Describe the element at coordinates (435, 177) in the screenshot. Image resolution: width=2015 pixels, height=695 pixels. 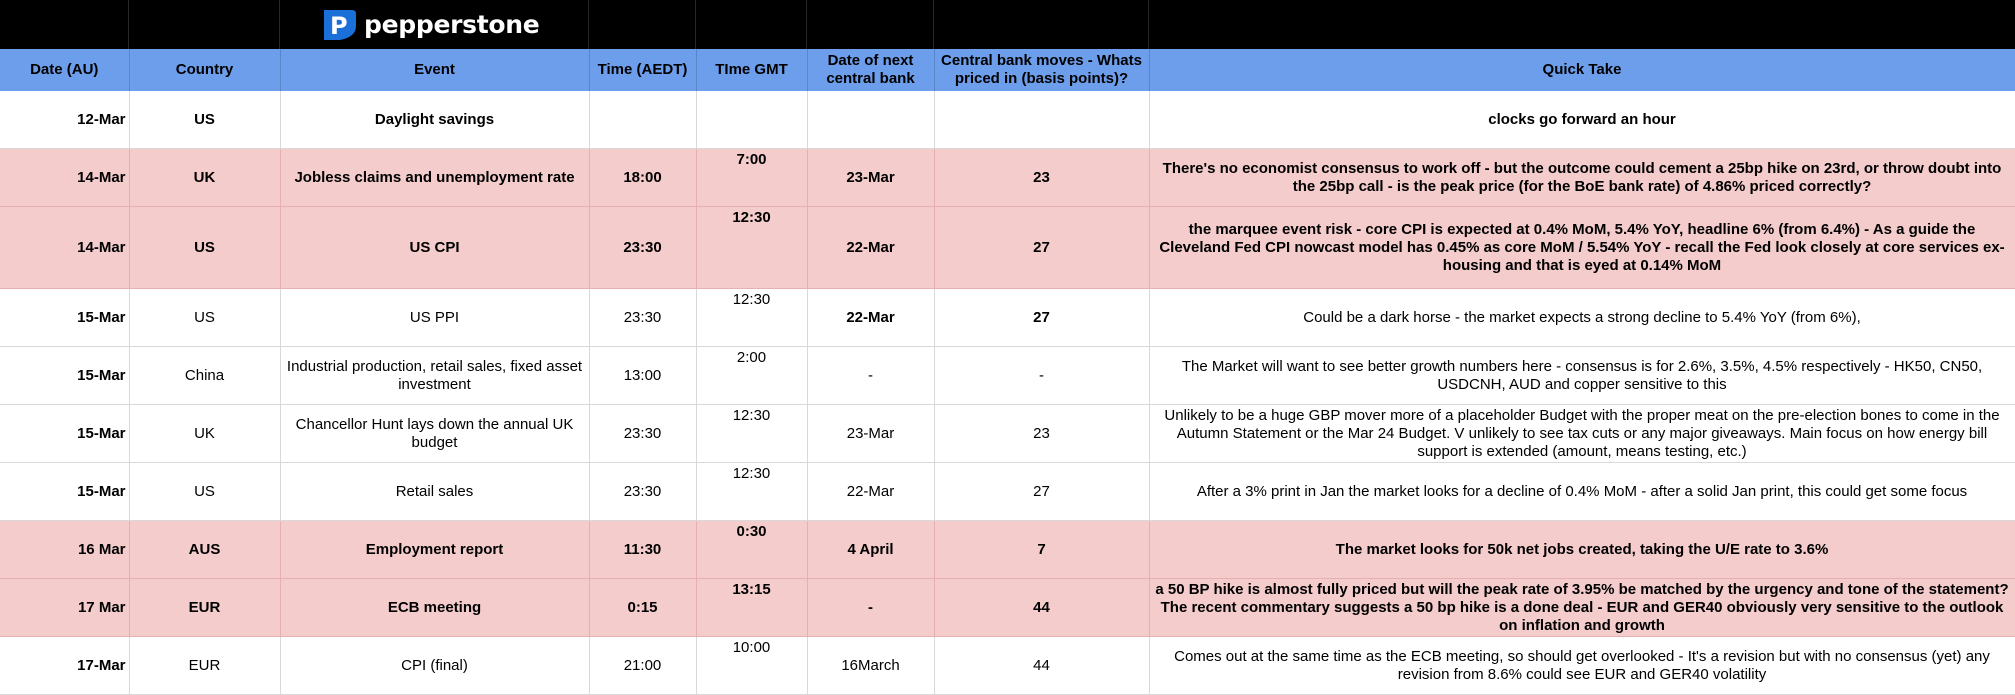
I see `event-cell: Jobless claims and unemployment rate` at that location.